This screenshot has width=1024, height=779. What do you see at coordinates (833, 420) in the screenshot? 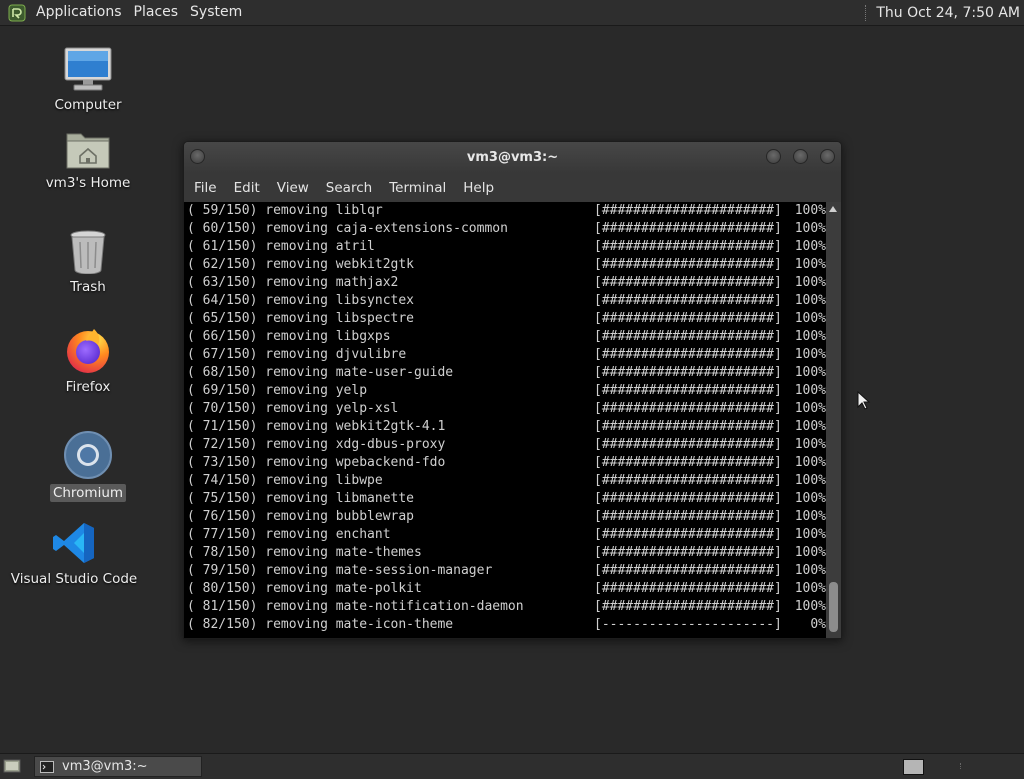
I see `terminal-scrollbar` at bounding box center [833, 420].